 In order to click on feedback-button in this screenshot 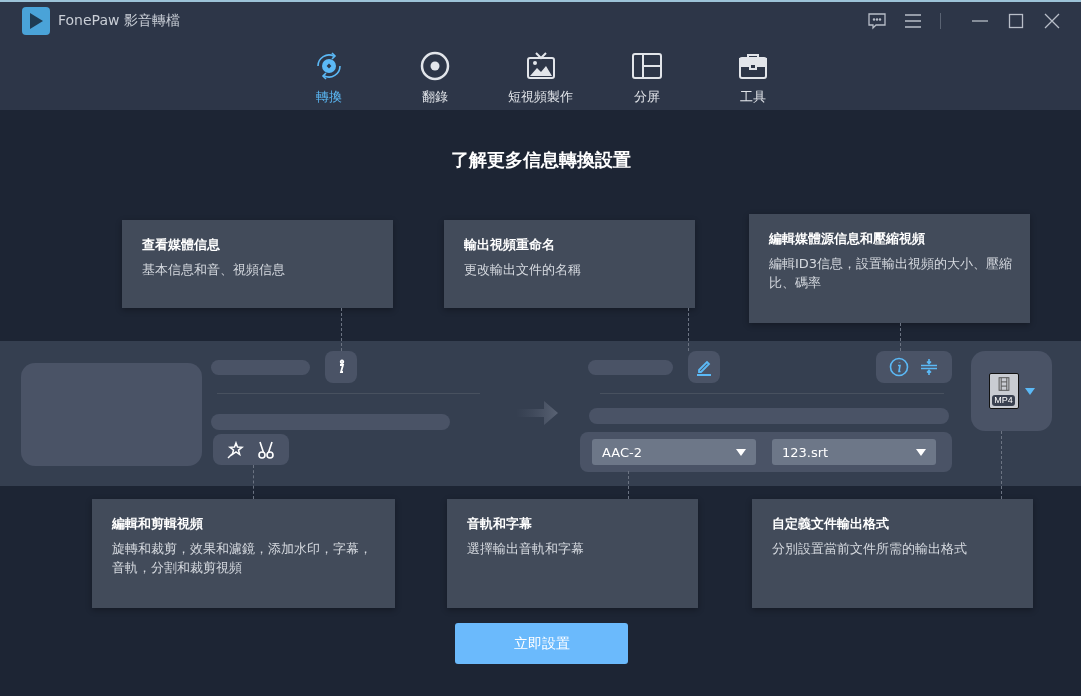, I will do `click(877, 21)`.